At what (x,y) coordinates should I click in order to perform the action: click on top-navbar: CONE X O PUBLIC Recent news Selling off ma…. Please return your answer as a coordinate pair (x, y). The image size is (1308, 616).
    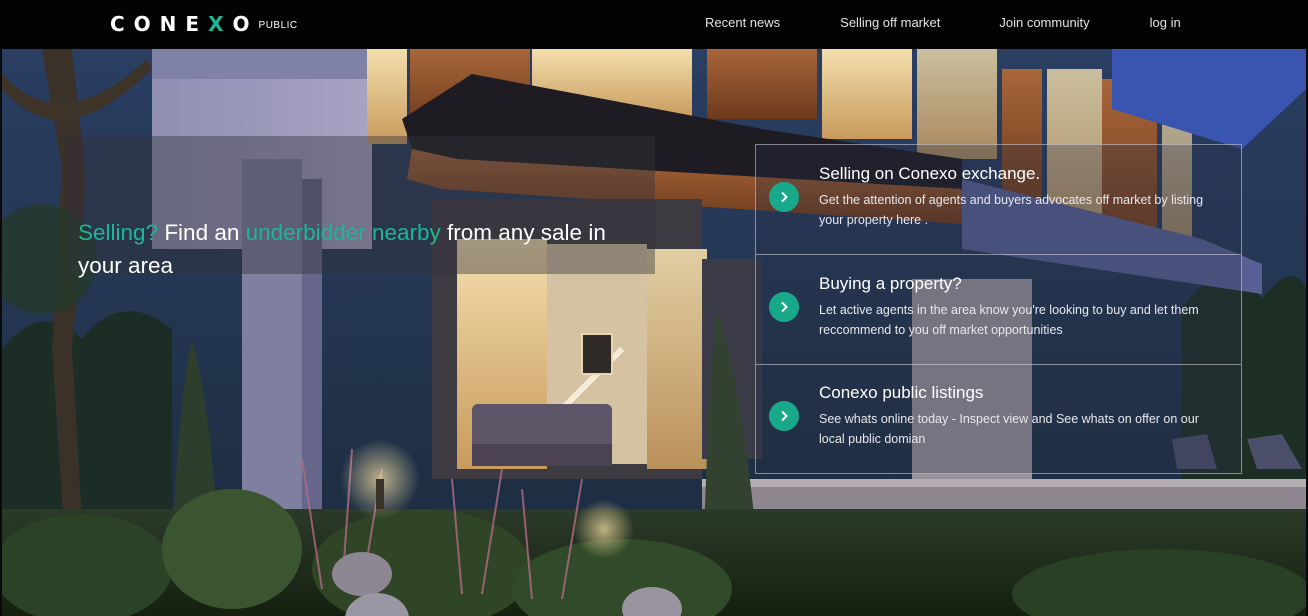
    Looking at the image, I should click on (654, 24).